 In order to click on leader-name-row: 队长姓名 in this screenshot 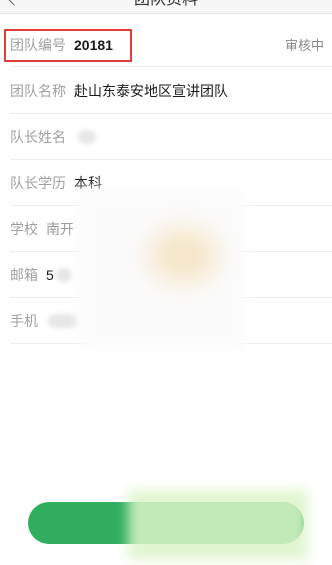, I will do `click(166, 137)`.